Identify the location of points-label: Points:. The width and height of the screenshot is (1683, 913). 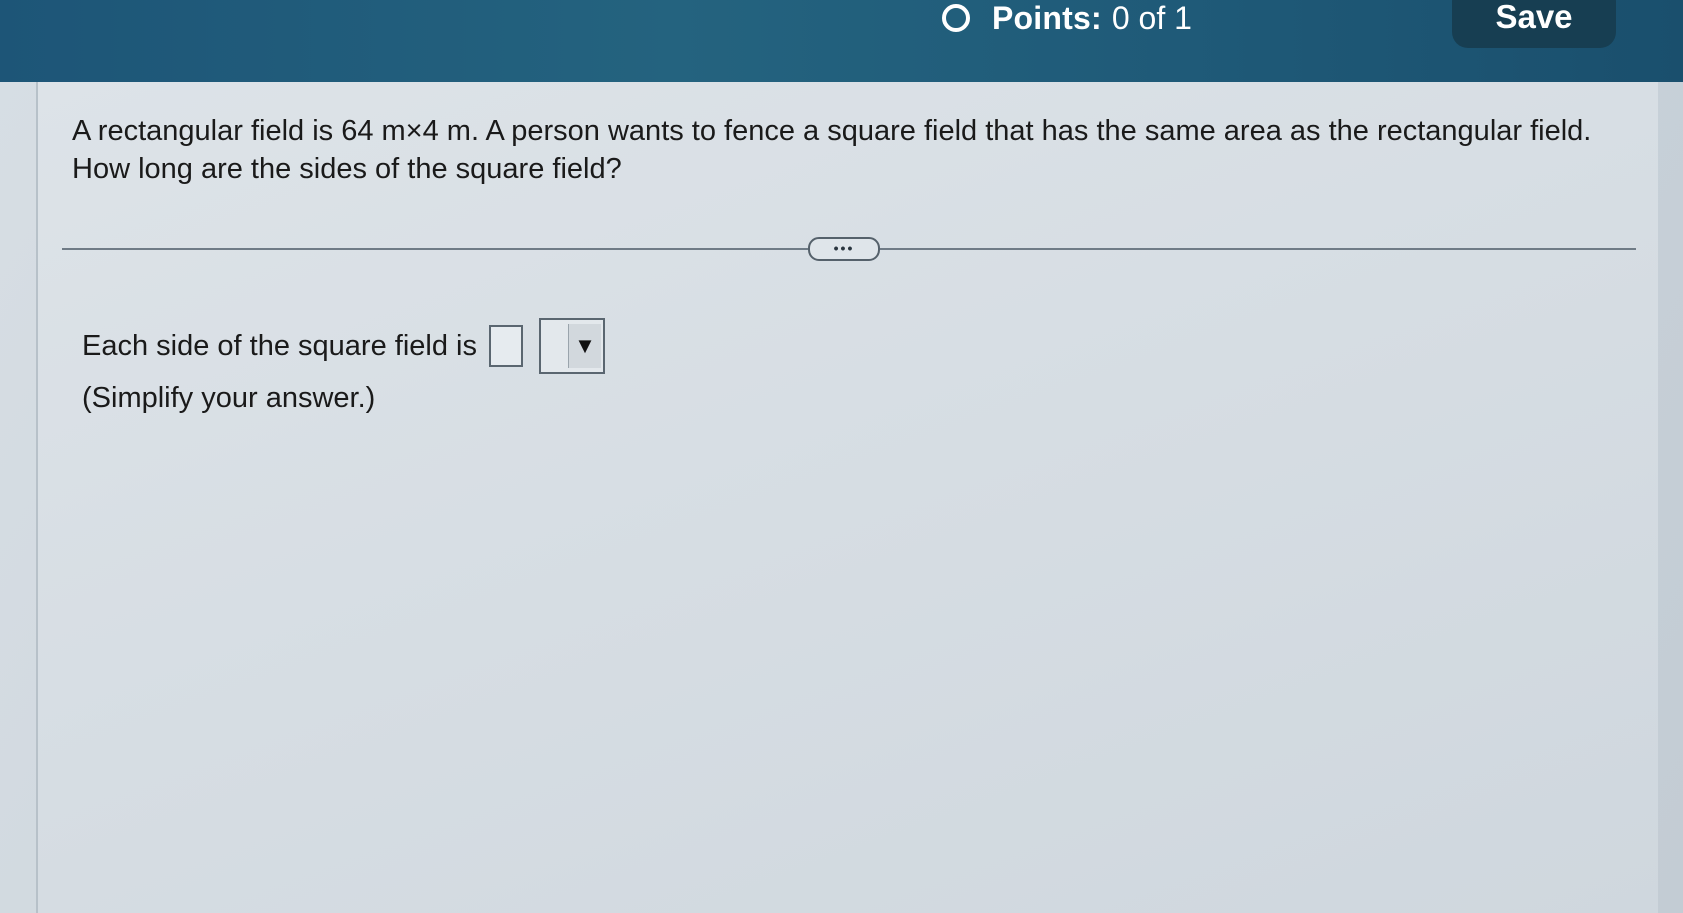
(1047, 18).